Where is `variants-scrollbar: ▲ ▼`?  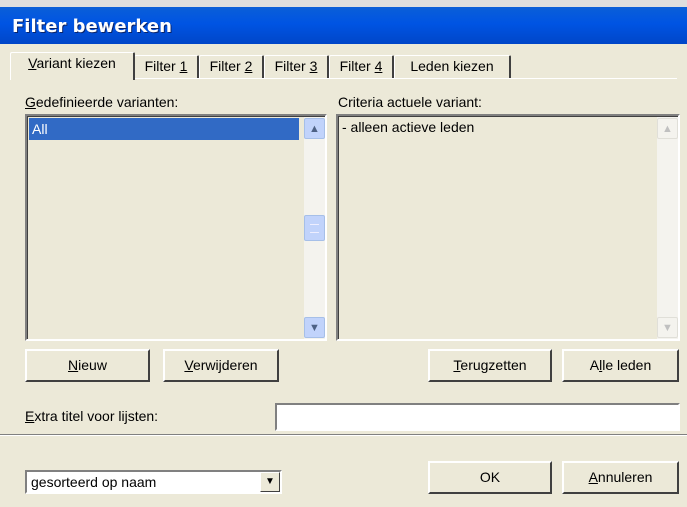 variants-scrollbar: ▲ ▼ is located at coordinates (314, 228).